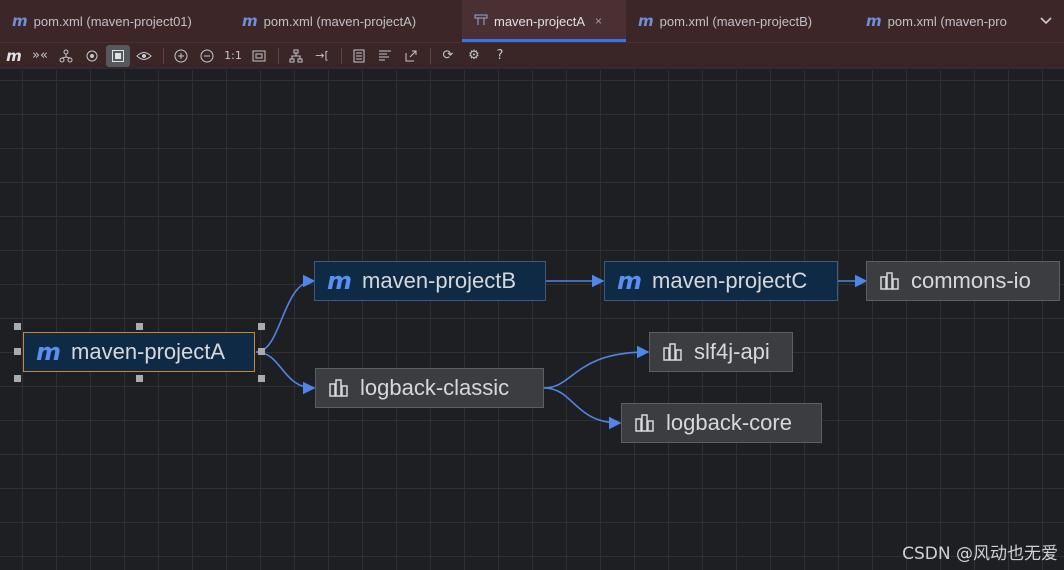  What do you see at coordinates (359, 56) in the screenshot?
I see `copy-icon` at bounding box center [359, 56].